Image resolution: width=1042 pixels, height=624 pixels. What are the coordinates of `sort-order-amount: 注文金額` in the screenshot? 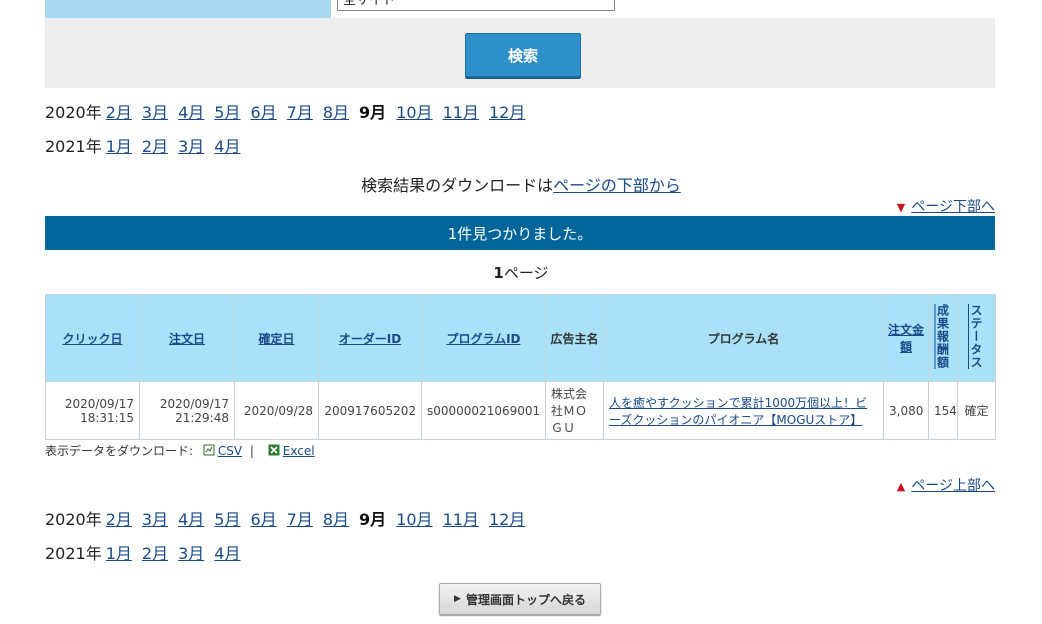 It's located at (906, 338).